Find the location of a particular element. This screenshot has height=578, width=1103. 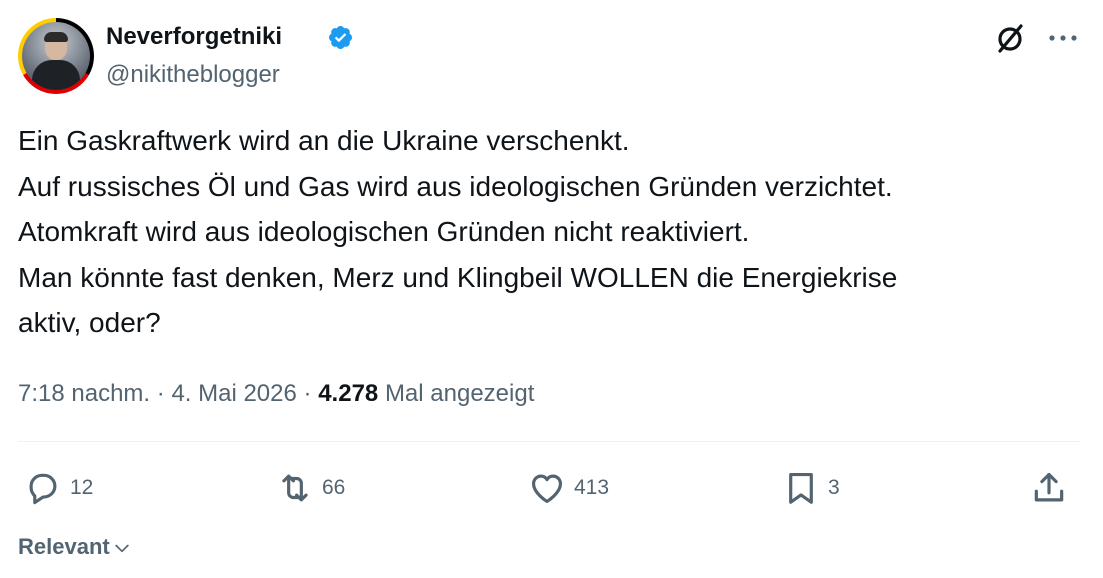

views-count: 4.278 is located at coordinates (348, 393).